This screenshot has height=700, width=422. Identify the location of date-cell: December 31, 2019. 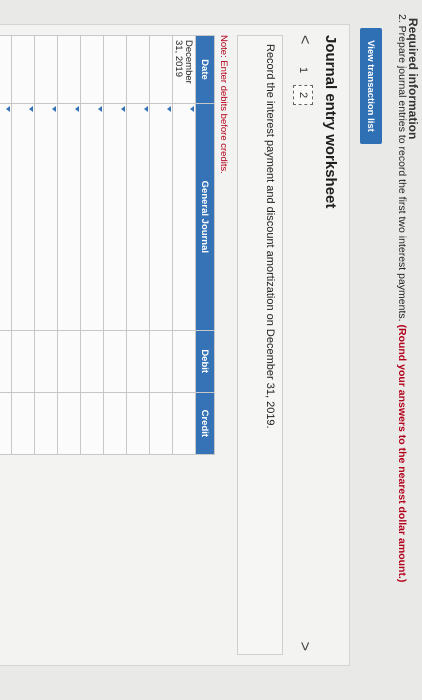
(184, 69).